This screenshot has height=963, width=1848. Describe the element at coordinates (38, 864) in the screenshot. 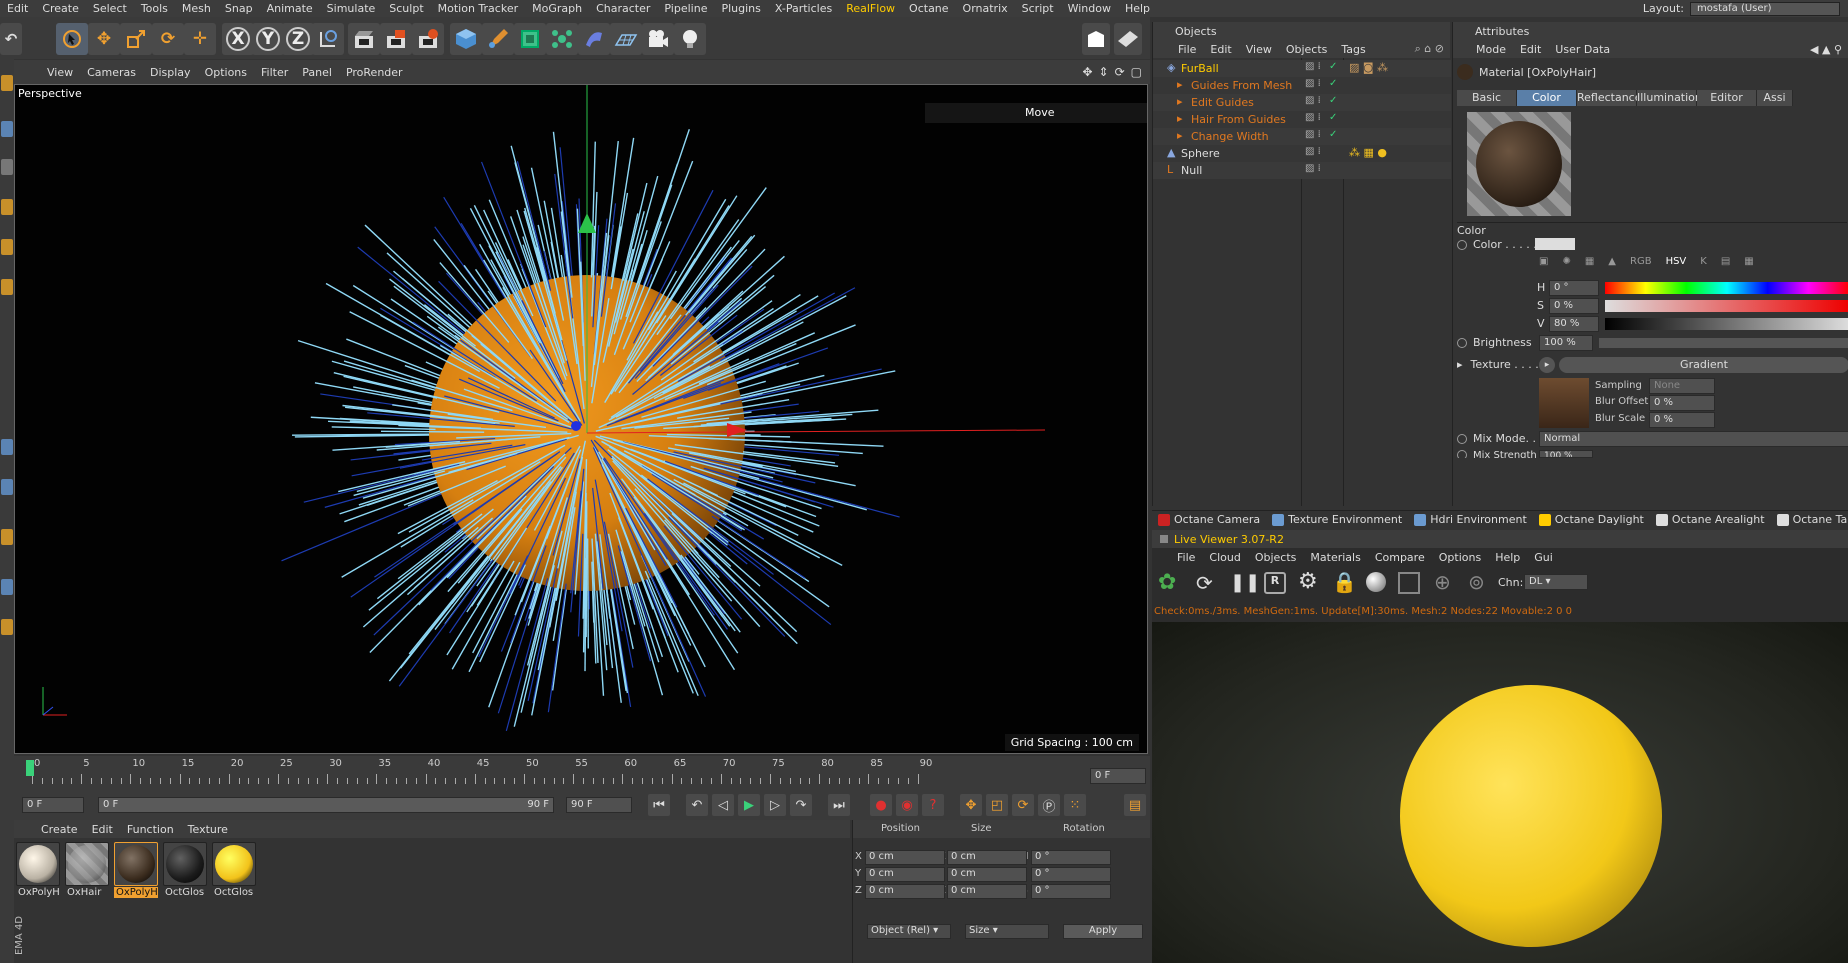

I see `material-swatch` at that location.